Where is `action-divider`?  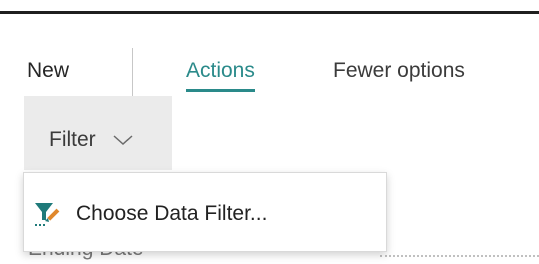
action-divider is located at coordinates (132, 72).